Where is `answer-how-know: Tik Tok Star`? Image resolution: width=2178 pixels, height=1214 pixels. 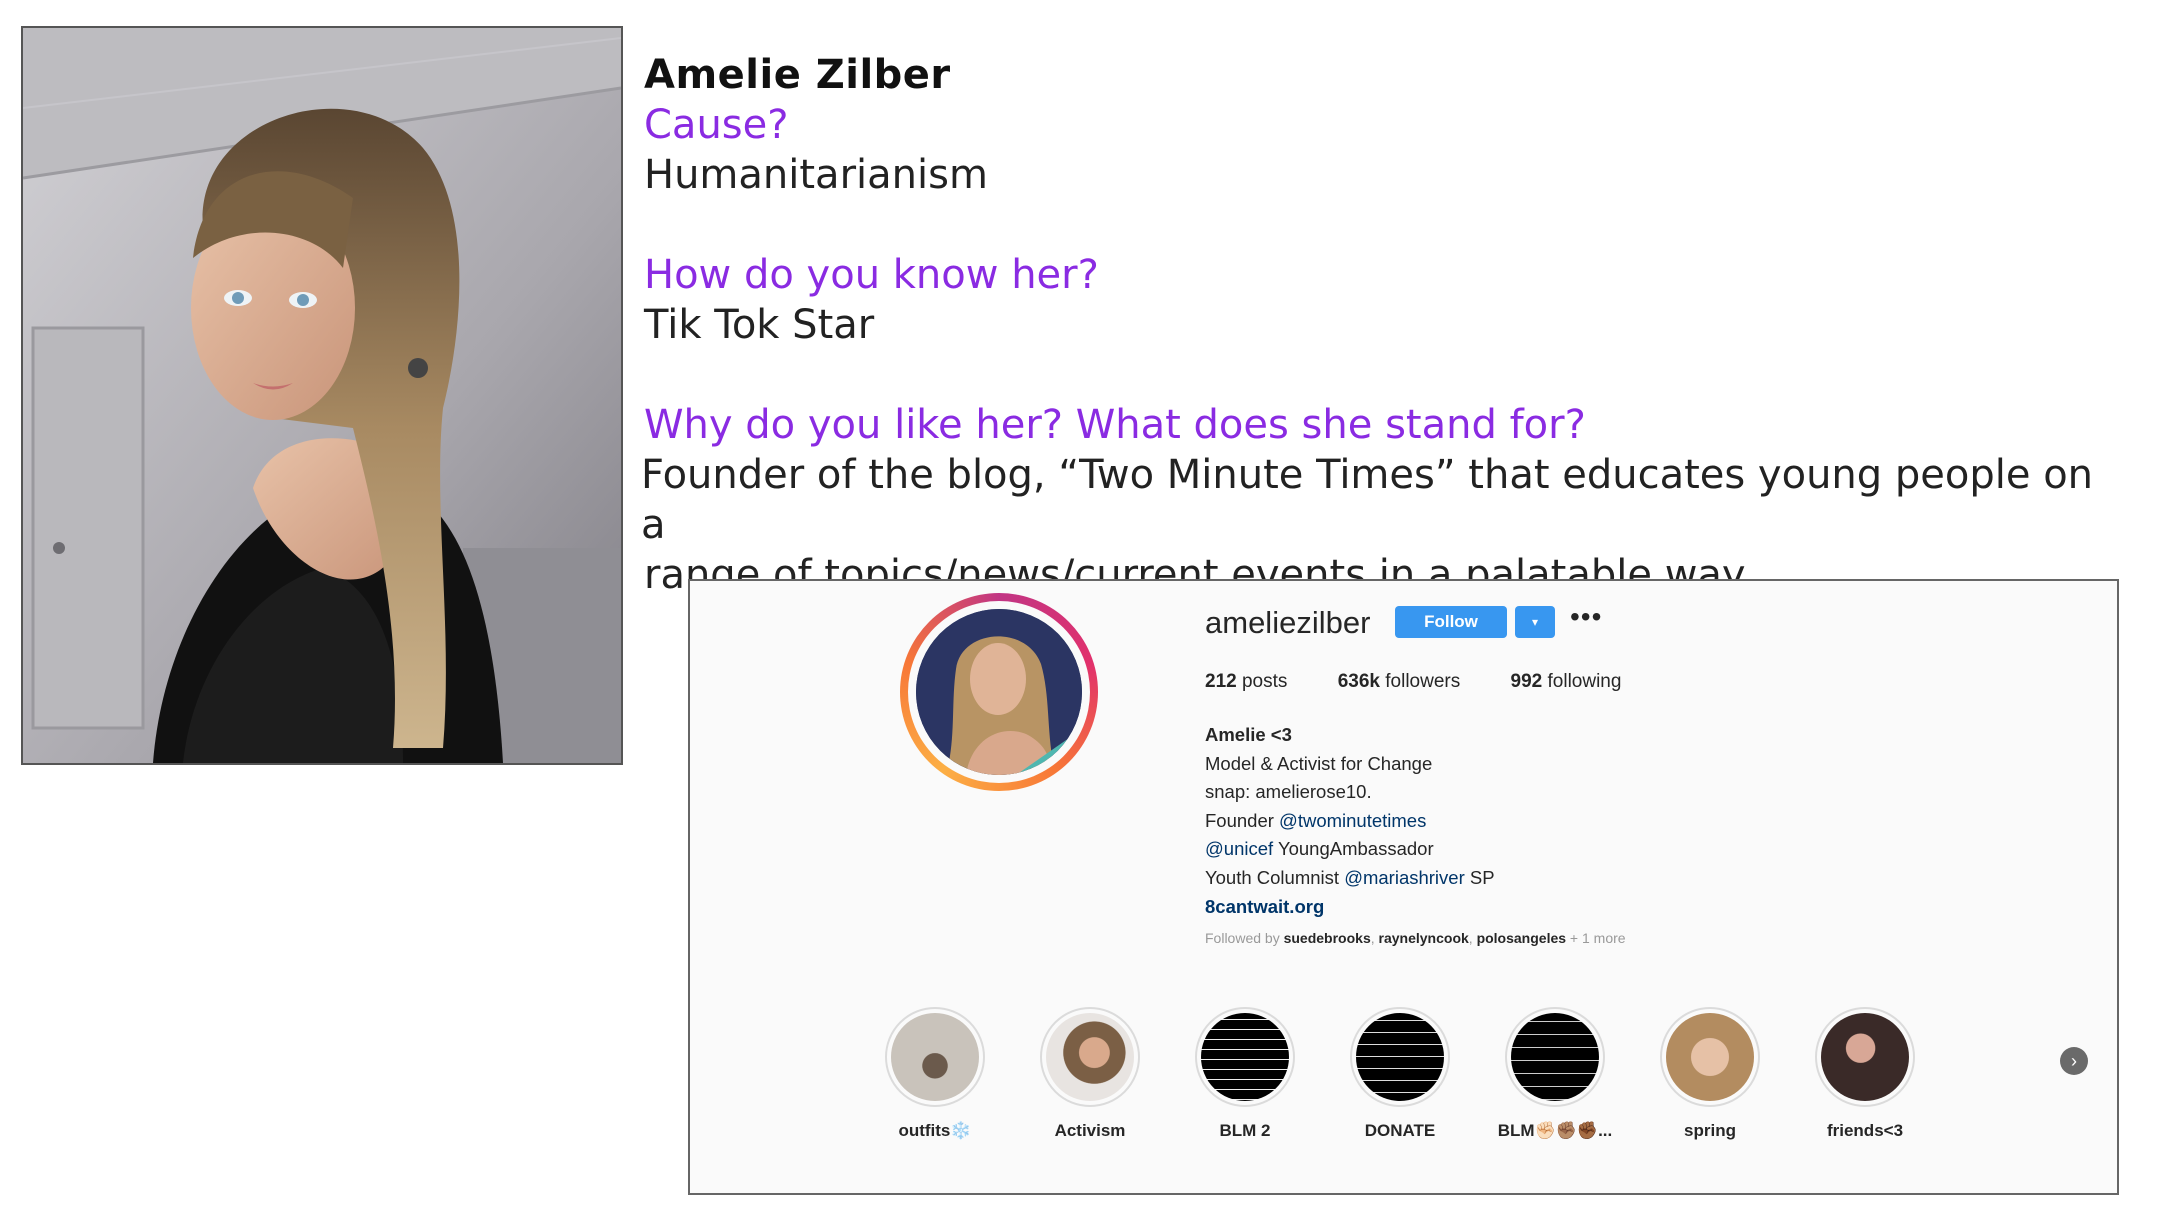
answer-how-know: Tik Tok Star is located at coordinates (759, 325).